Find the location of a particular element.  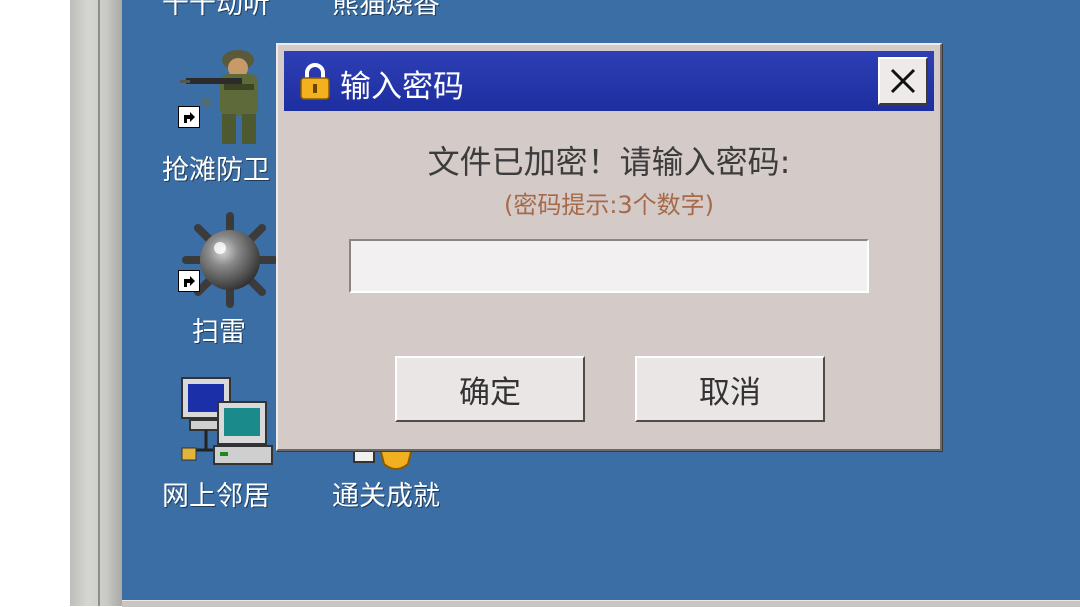

dialog-title: 输入密码 is located at coordinates (402, 87).